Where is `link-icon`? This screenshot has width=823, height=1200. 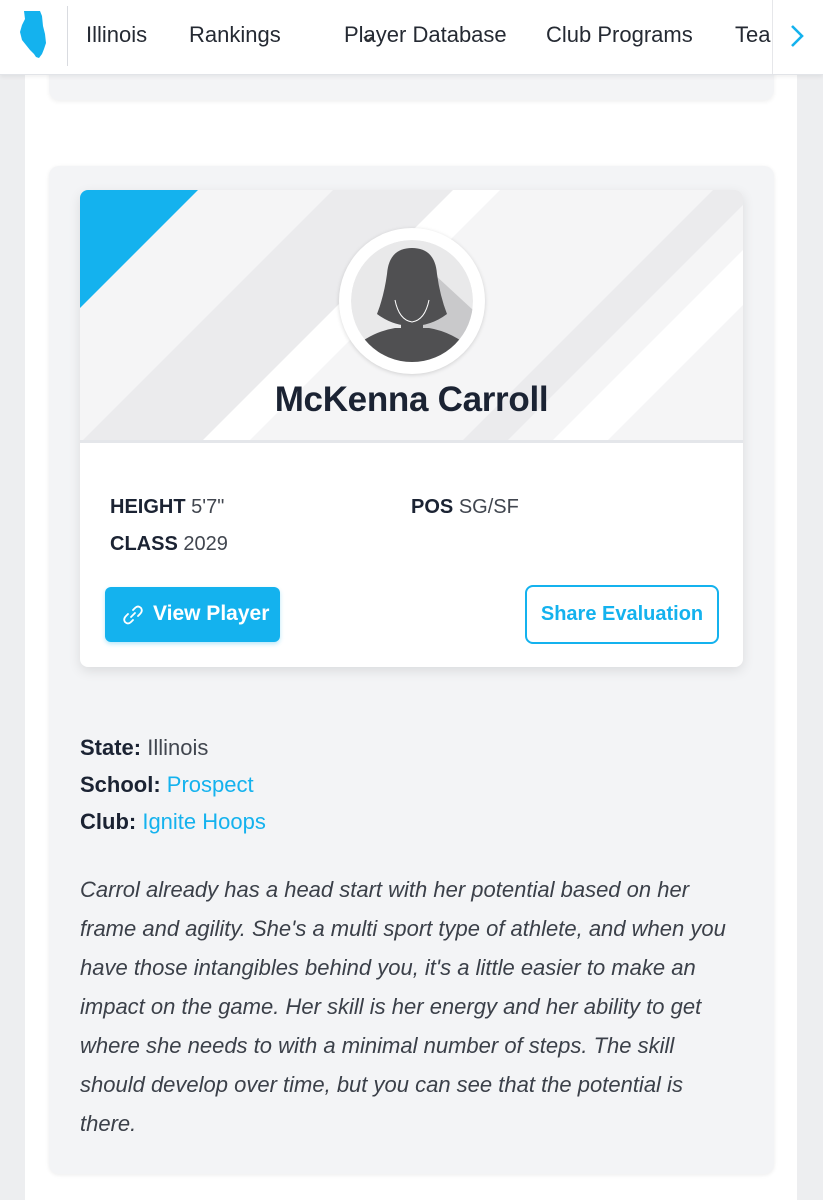
link-icon is located at coordinates (133, 615).